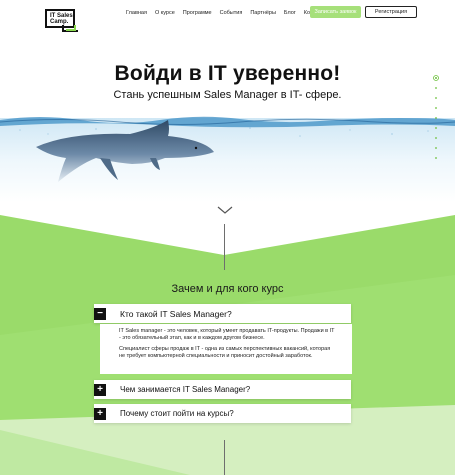  Describe the element at coordinates (61, 19) in the screenshot. I see `logo-text: IT Sales Camp.` at that location.